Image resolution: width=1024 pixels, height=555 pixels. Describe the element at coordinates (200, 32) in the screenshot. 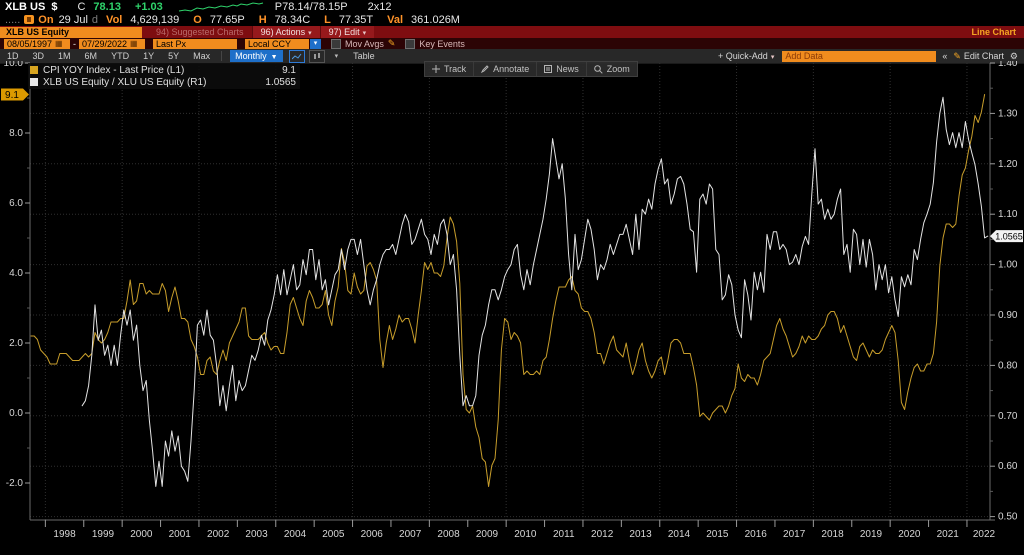

I see `suggested-charts-button: 94) Suggested Charts` at that location.